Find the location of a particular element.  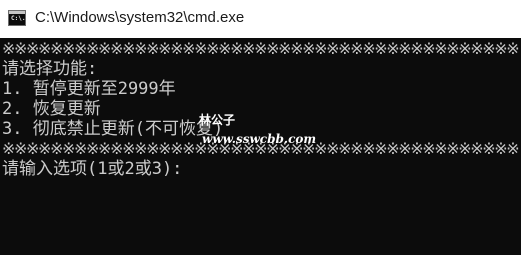

option-1: 1. 暂停更新至2999年 is located at coordinates (89, 89).